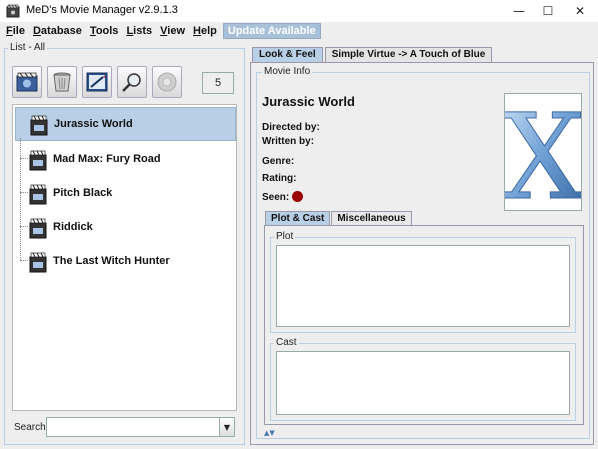 The image size is (598, 449). I want to click on collapse-arrows: ▲▼, so click(269, 433).